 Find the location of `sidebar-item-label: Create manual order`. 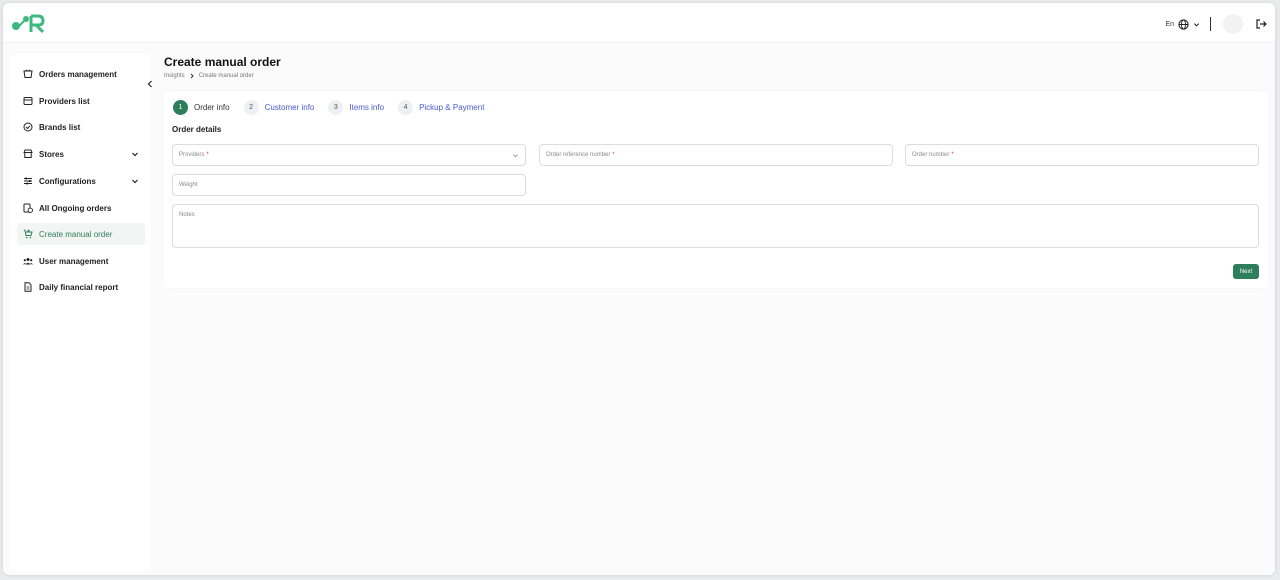

sidebar-item-label: Create manual order is located at coordinates (76, 234).